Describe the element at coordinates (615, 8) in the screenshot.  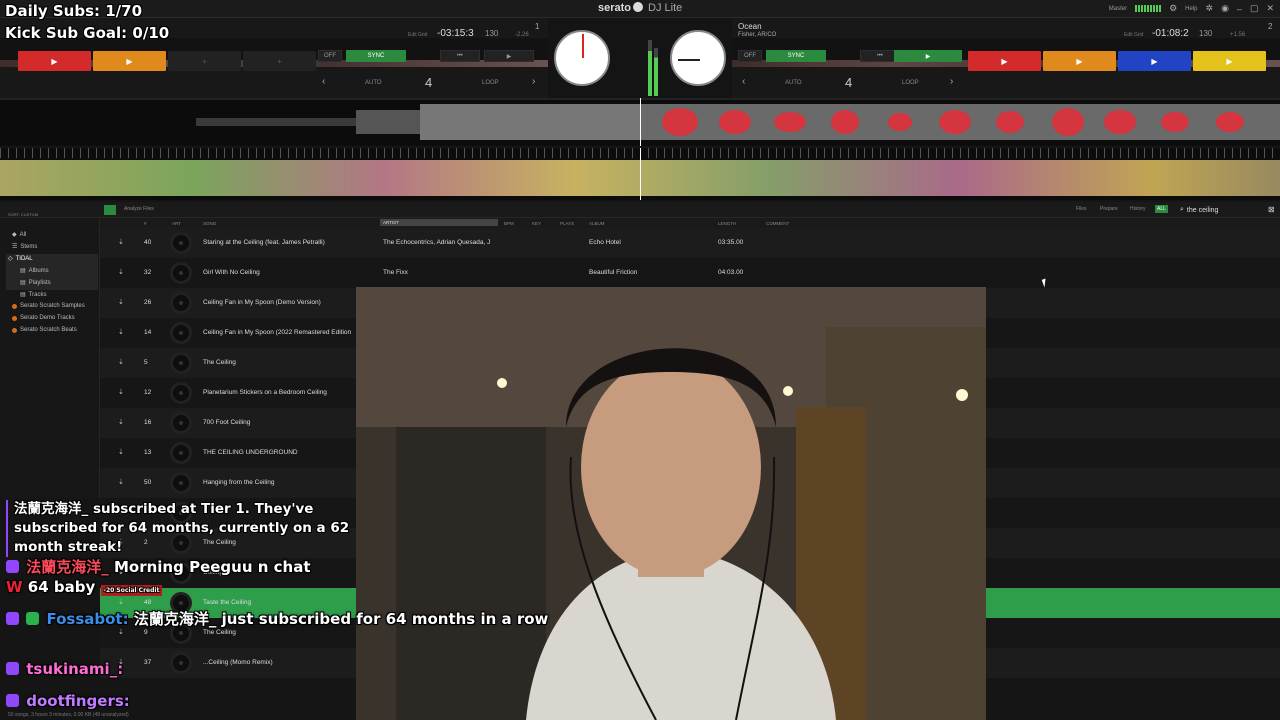
I see `brand-name: serato` at that location.